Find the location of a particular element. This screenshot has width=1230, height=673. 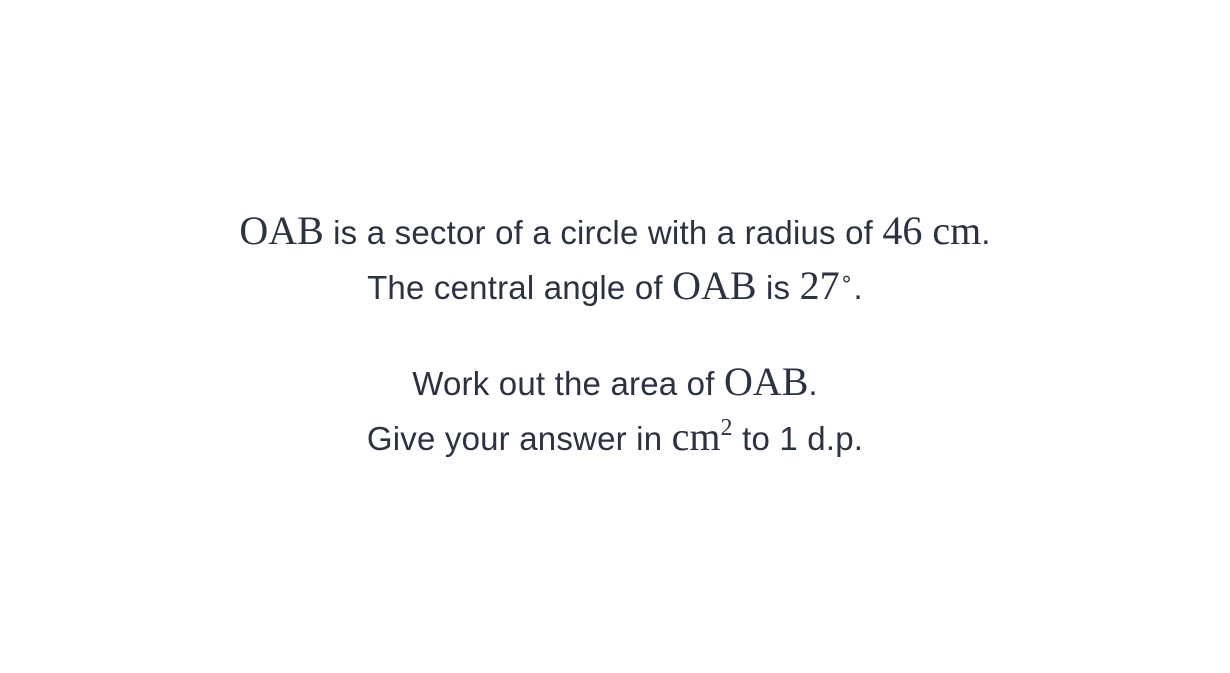

radius-value: 46 is located at coordinates (902, 230).